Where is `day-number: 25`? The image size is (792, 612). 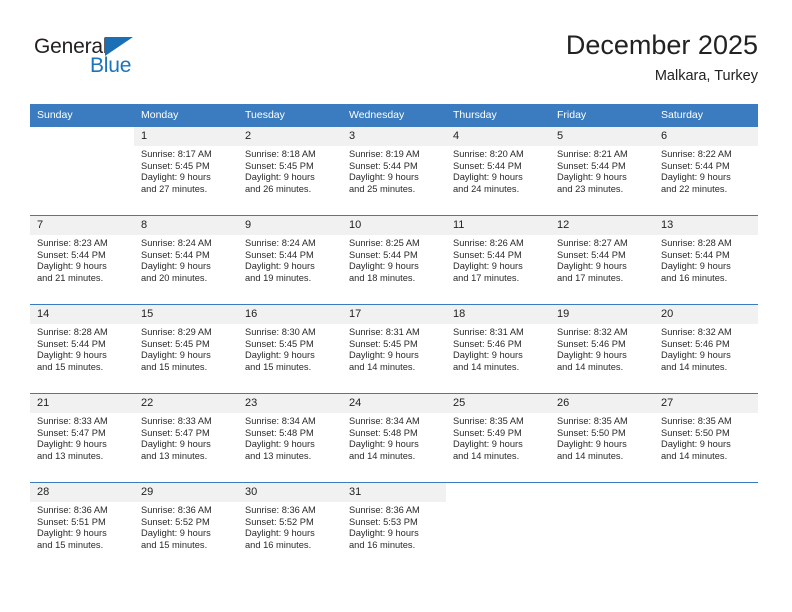 day-number: 25 is located at coordinates (498, 403).